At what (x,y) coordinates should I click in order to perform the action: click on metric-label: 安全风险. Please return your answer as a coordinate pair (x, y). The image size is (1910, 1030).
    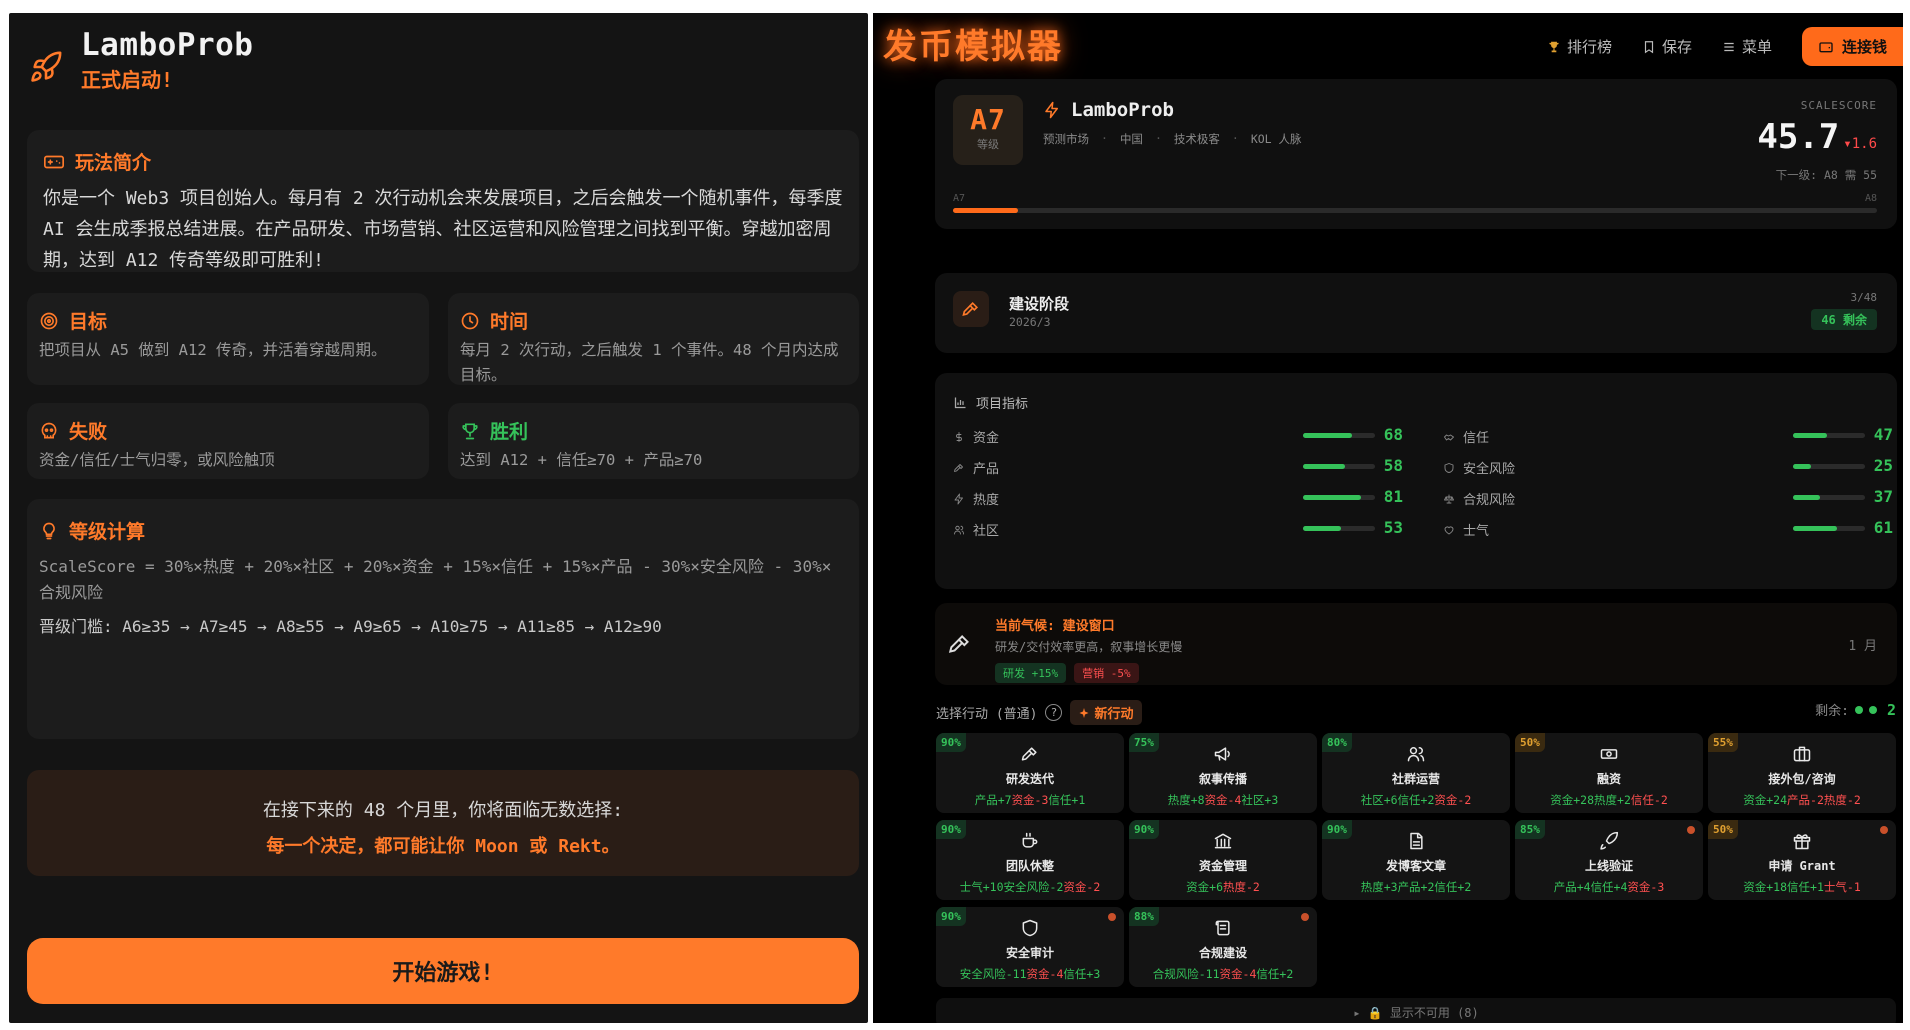
    Looking at the image, I should click on (1489, 469).